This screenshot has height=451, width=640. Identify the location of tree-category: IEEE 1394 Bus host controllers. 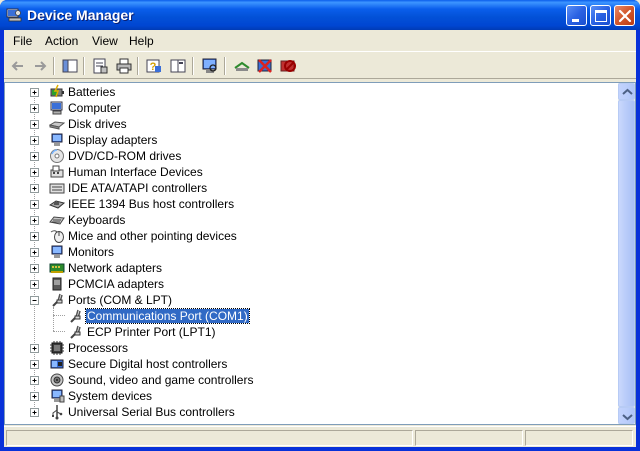
(311, 204).